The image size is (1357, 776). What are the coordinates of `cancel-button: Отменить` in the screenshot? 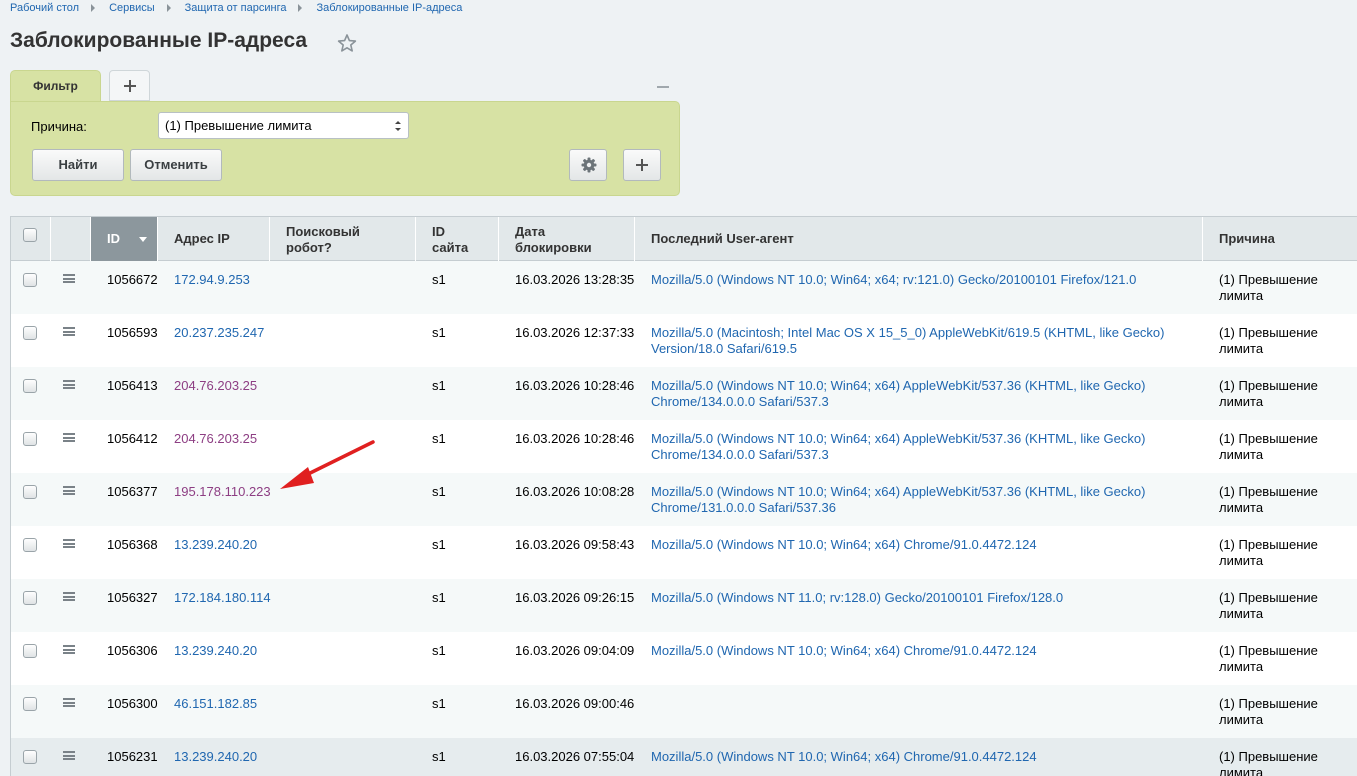 It's located at (176, 165).